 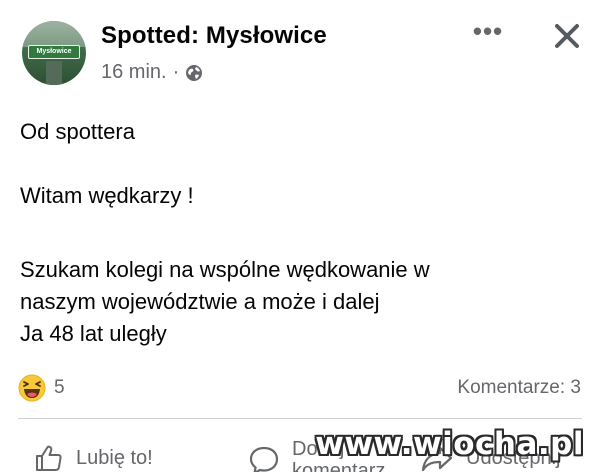 What do you see at coordinates (32, 388) in the screenshot?
I see `haha-reaction-icon` at bounding box center [32, 388].